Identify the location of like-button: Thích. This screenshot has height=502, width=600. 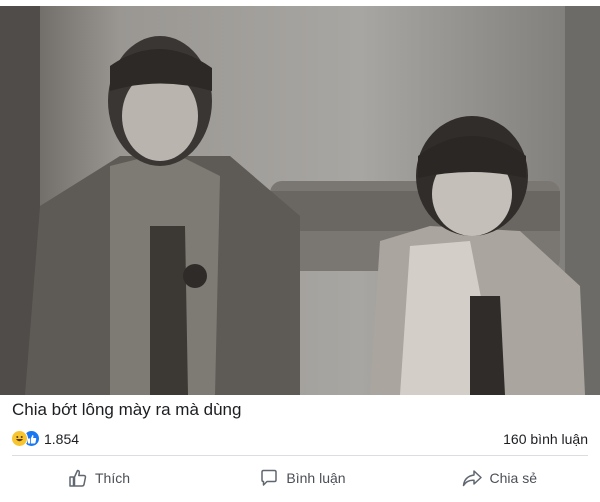
(112, 478).